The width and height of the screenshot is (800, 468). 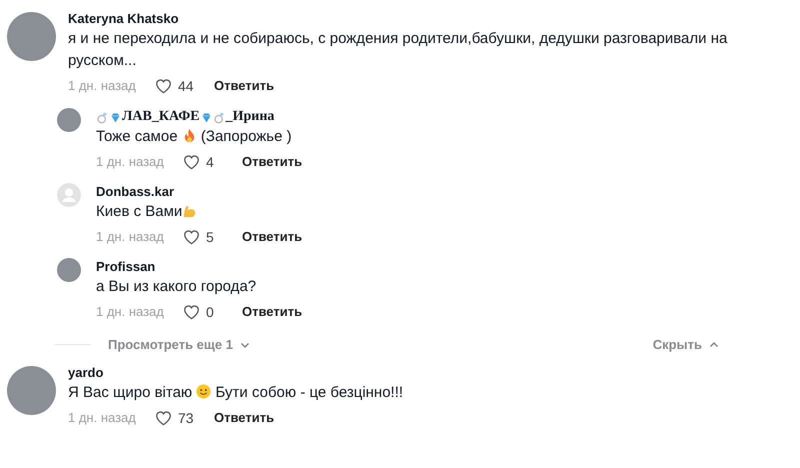 I want to click on comment-text: Я Вас щиро вітаю Бути собою - це безцінно!!!, so click(x=236, y=393).